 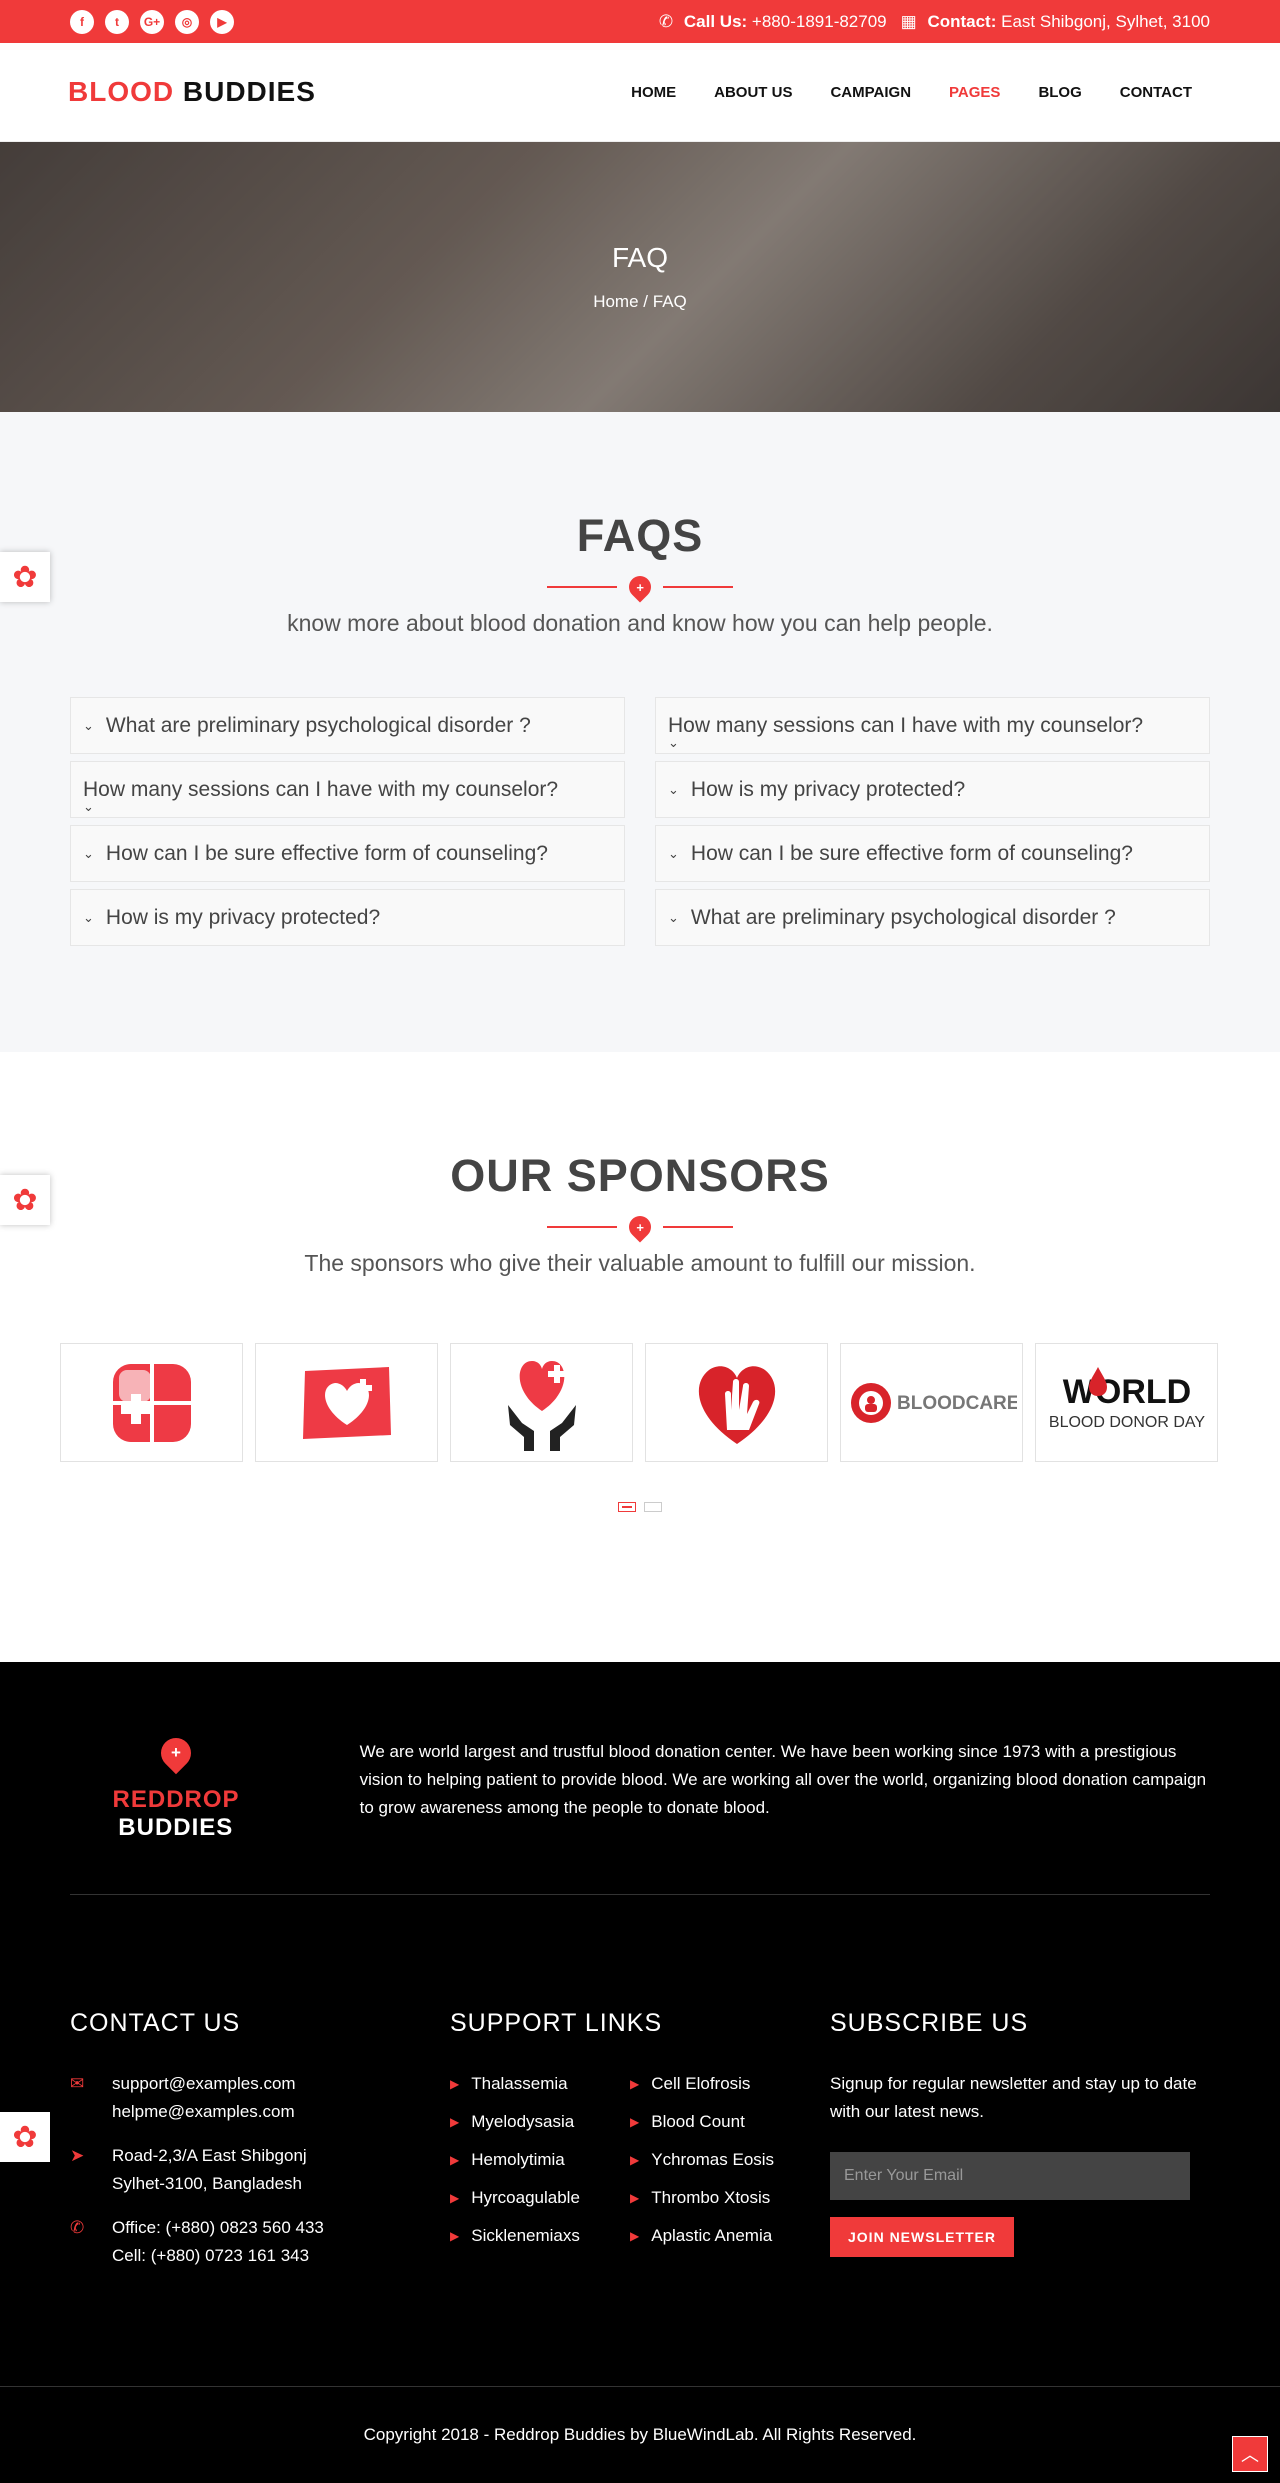 What do you see at coordinates (615, 301) in the screenshot?
I see `breadcrumb-home: Home` at bounding box center [615, 301].